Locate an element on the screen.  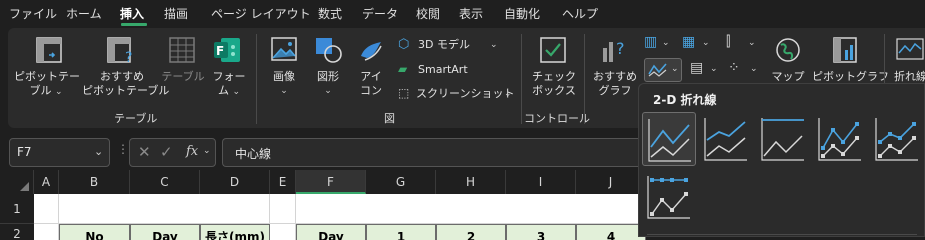
column-header-f: F is located at coordinates (331, 182).